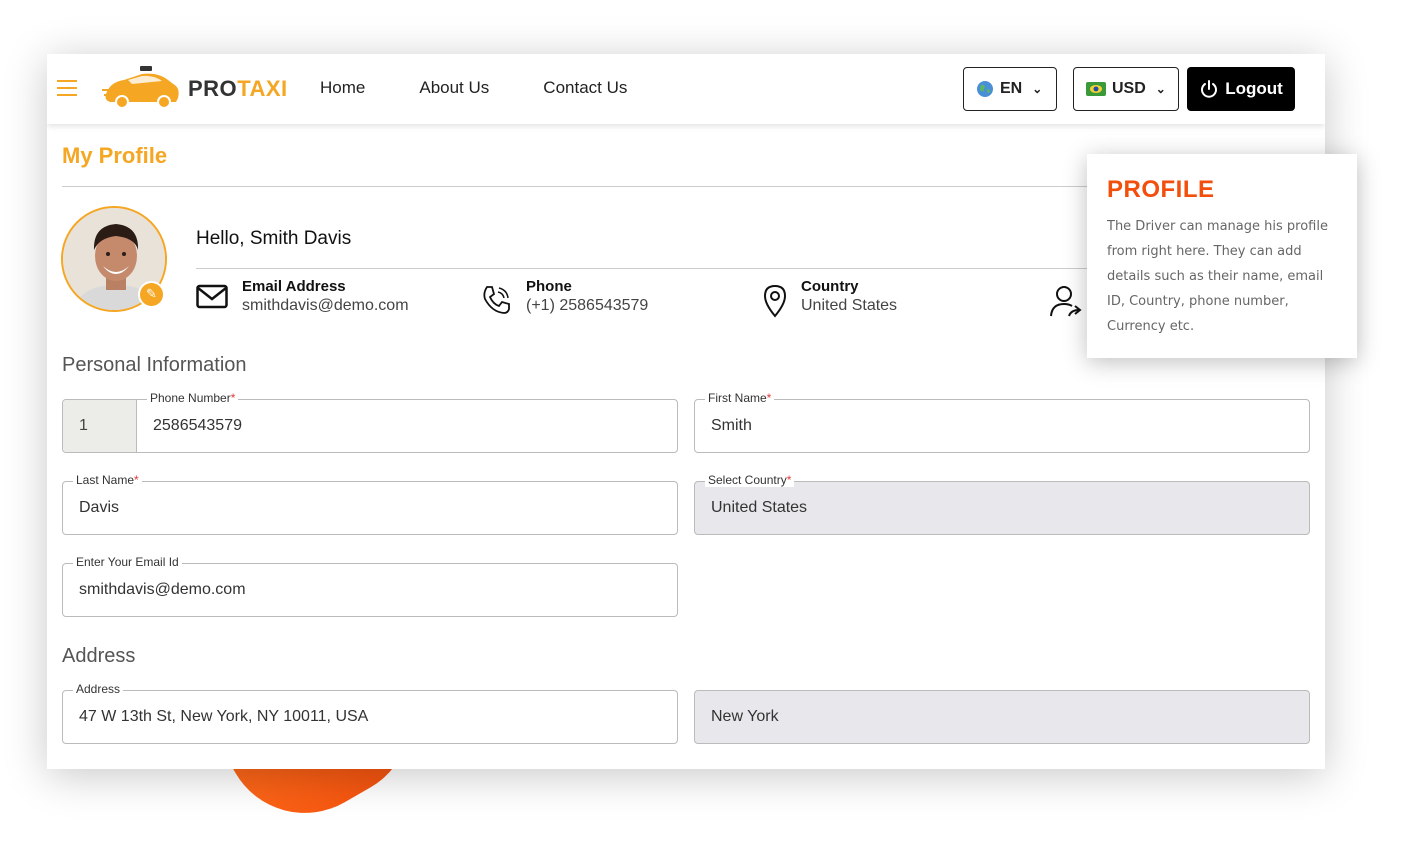 The height and width of the screenshot is (853, 1409). I want to click on address-title: Address, so click(99, 656).